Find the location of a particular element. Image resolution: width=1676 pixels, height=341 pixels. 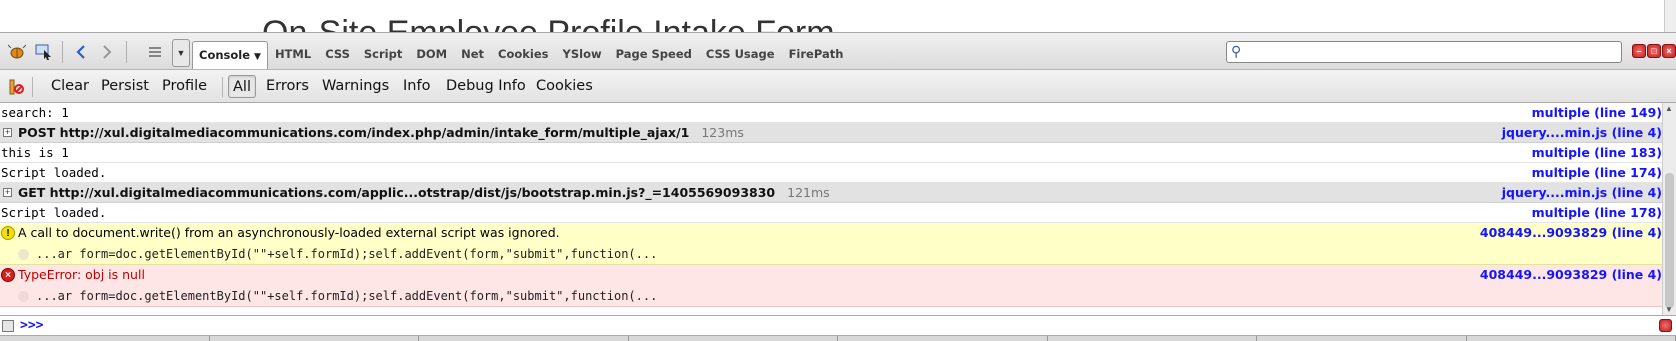

command-prompt: >>> is located at coordinates (32, 325).